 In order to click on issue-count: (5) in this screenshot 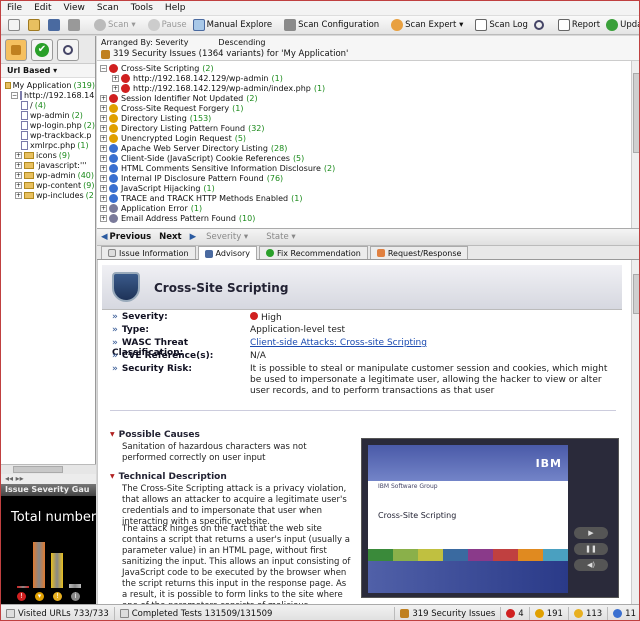, I will do `click(240, 138)`.